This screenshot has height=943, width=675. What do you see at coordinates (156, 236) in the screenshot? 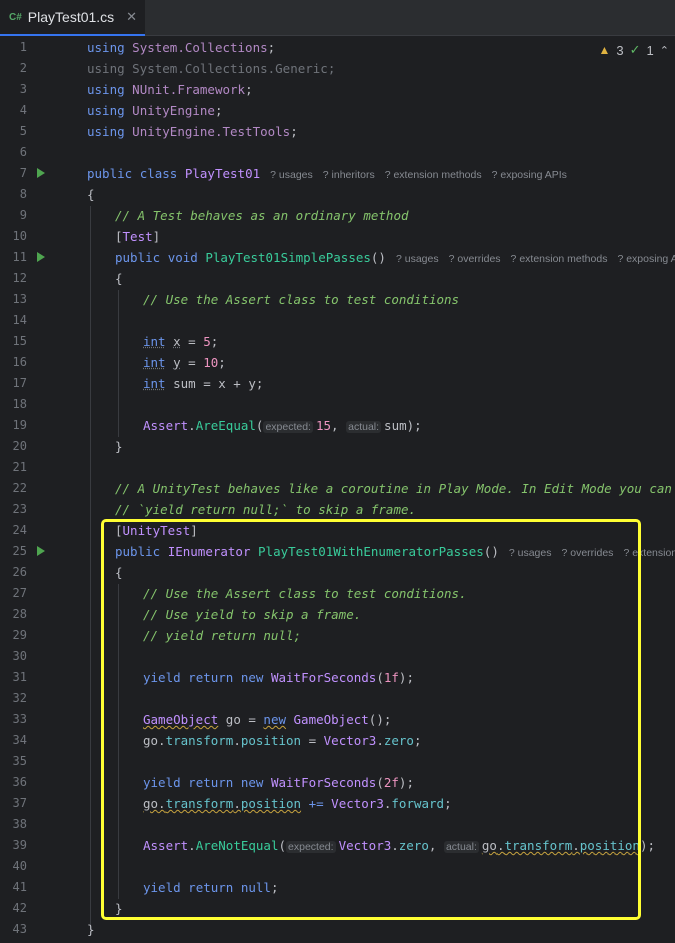
I see `code-token: ]` at bounding box center [156, 236].